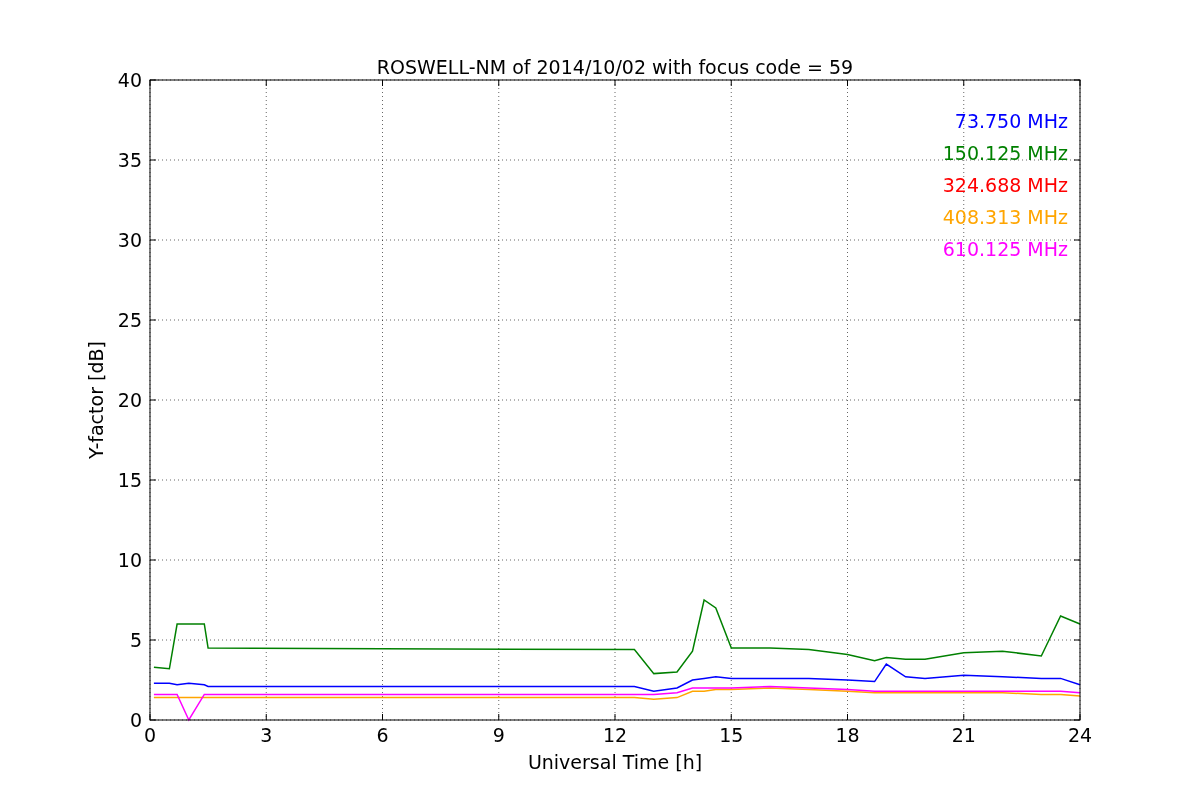 This screenshot has height=800, width=1200. What do you see at coordinates (129, 320) in the screenshot?
I see `y-tick-label: 25` at bounding box center [129, 320].